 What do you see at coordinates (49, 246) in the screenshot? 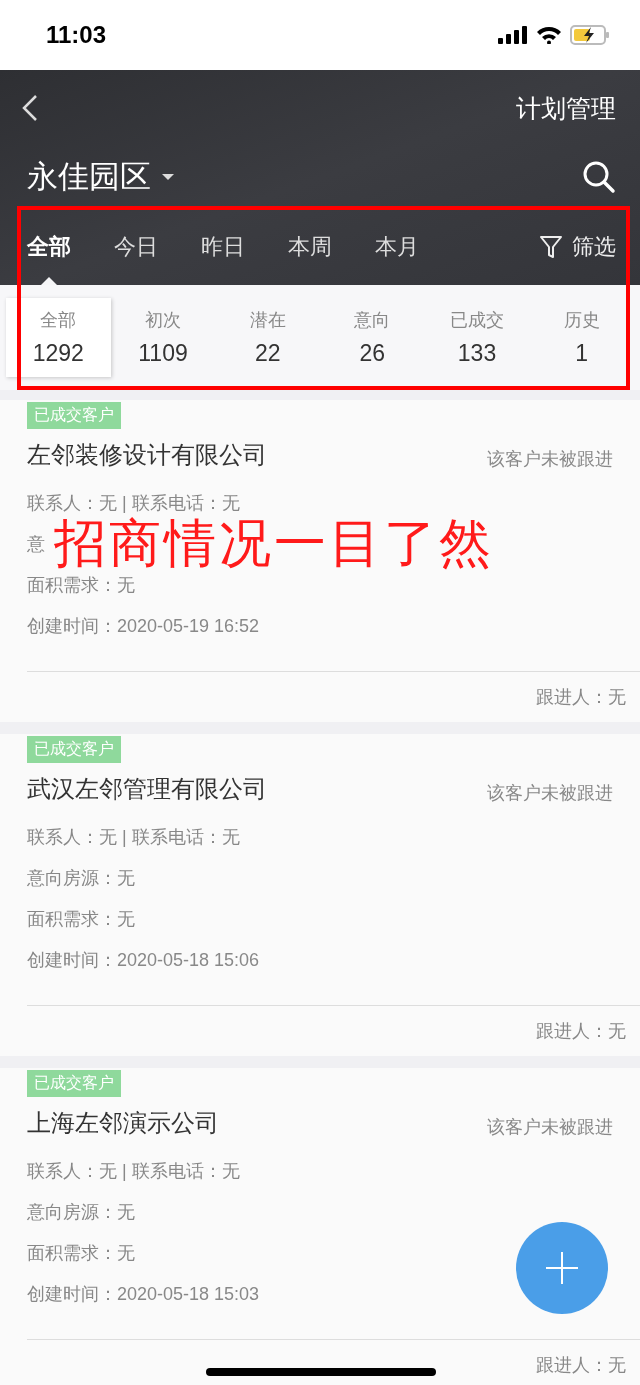
I see `period-tab: 全部` at bounding box center [49, 246].